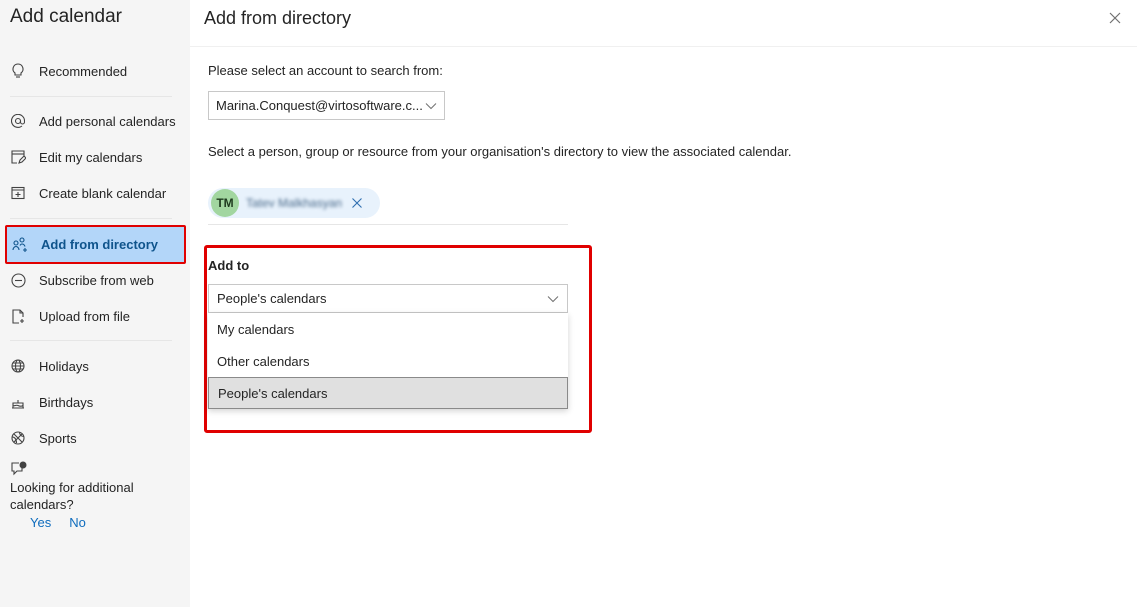  Describe the element at coordinates (388, 298) in the screenshot. I see `add-to-select: People's calendars` at that location.